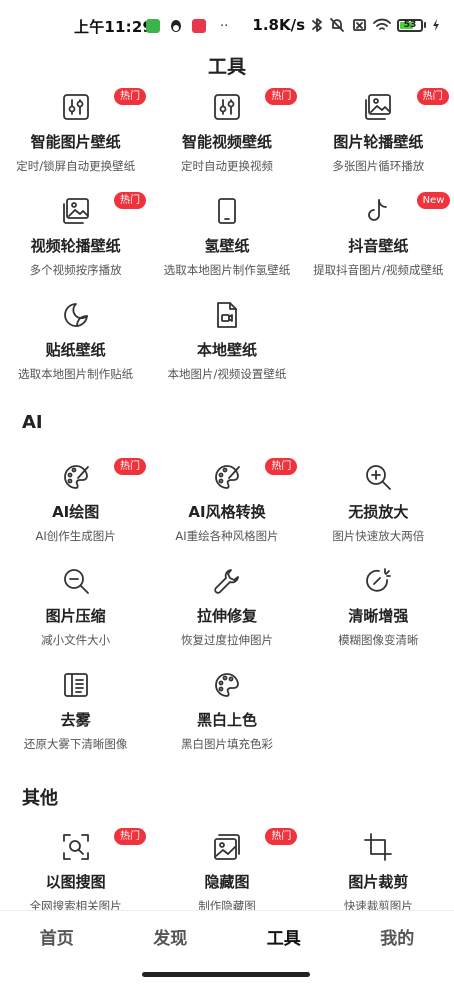 The image size is (454, 984). What do you see at coordinates (226, 581) in the screenshot?
I see `wrench-icon` at bounding box center [226, 581].